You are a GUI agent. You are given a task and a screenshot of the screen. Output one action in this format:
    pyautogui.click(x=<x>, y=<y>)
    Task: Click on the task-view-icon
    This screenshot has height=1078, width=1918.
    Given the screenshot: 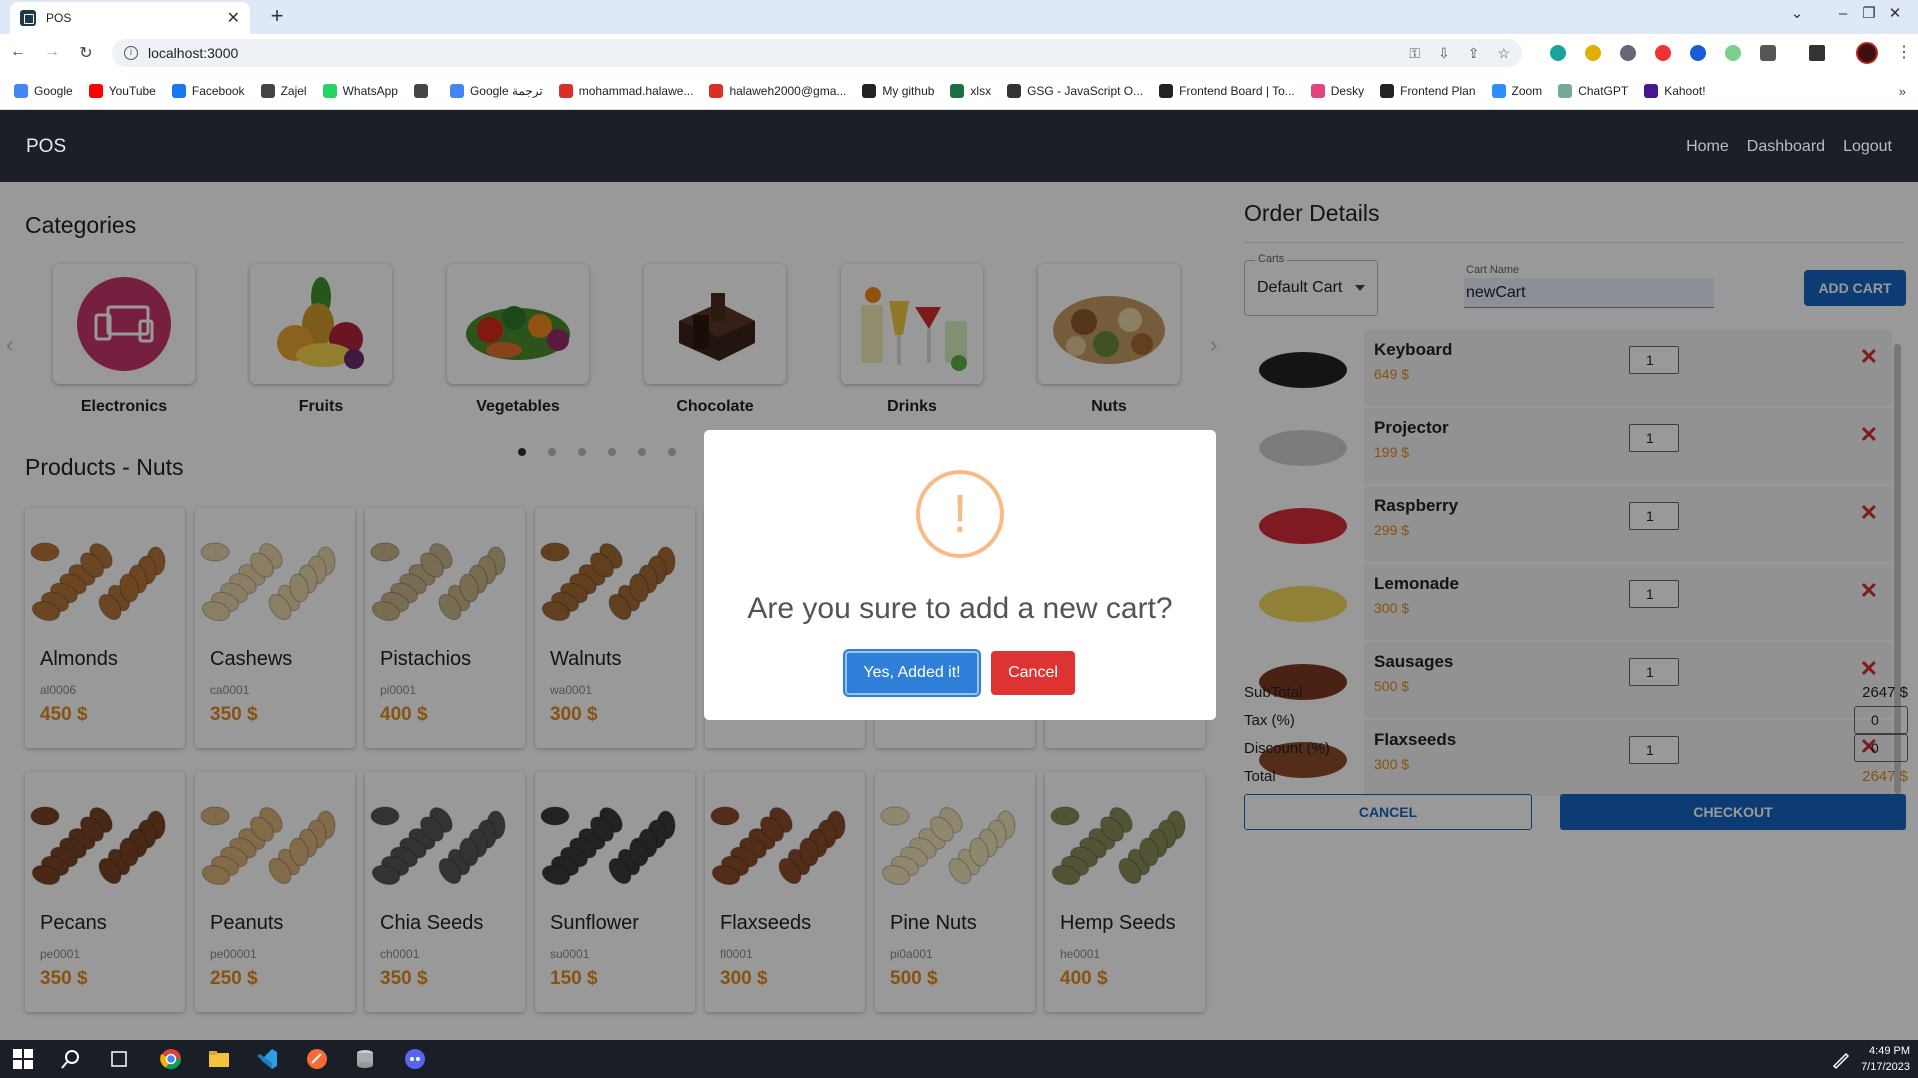 What is the action you would take?
    pyautogui.click(x=119, y=1059)
    